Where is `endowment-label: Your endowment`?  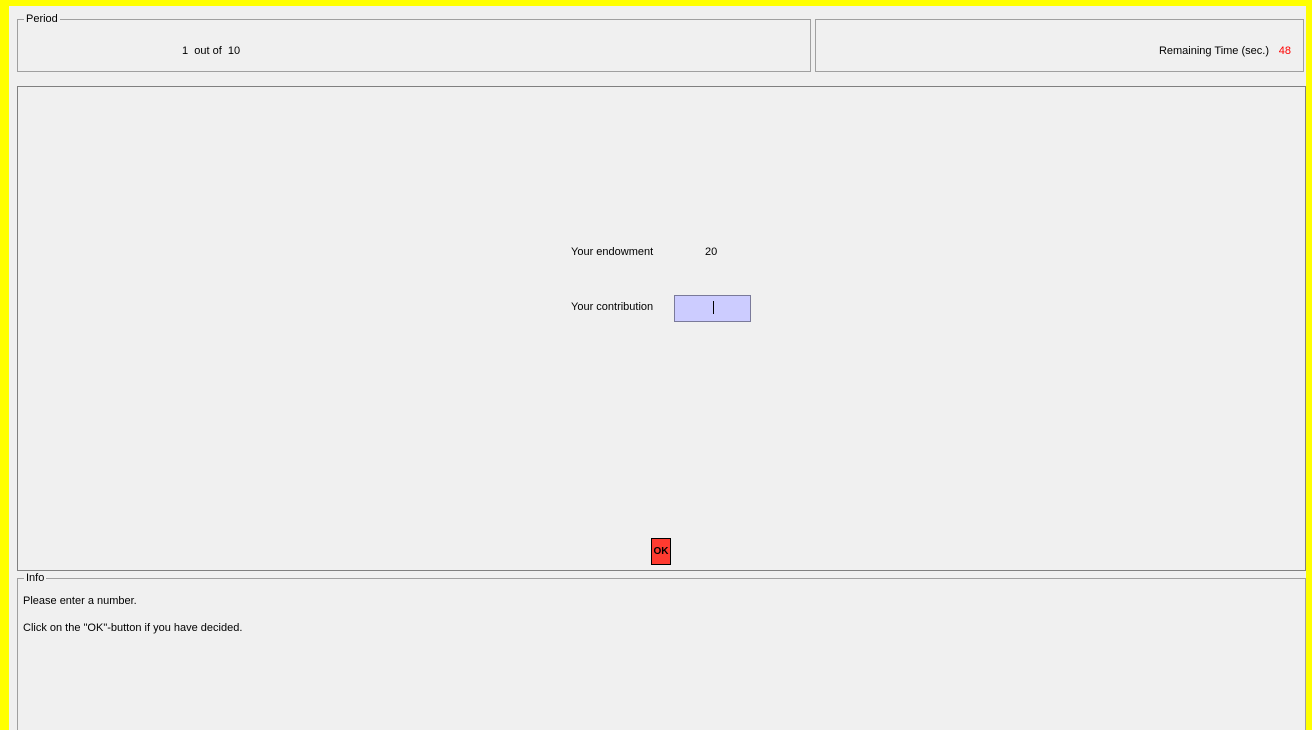 endowment-label: Your endowment is located at coordinates (612, 252).